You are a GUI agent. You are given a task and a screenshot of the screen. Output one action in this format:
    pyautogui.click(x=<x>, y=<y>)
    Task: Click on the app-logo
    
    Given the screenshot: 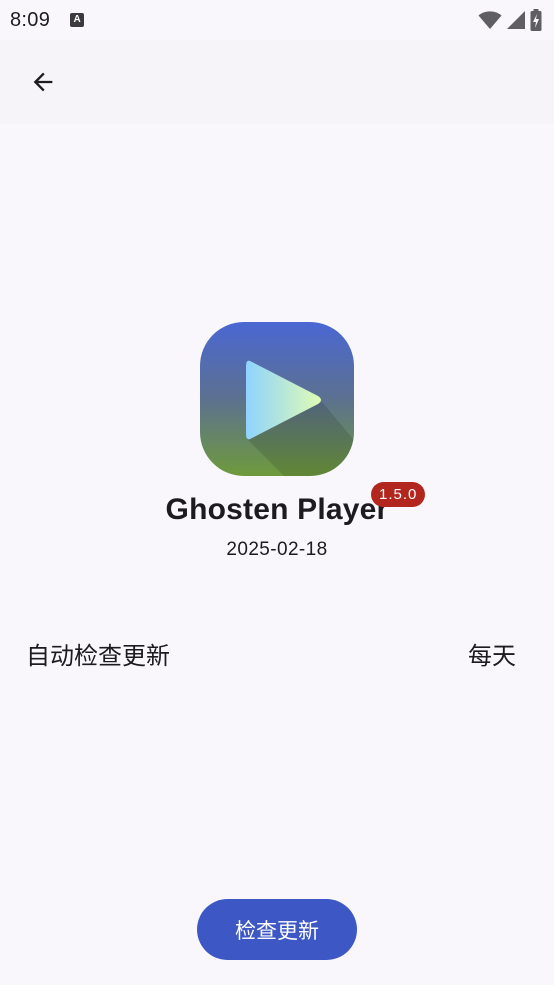 What is the action you would take?
    pyautogui.click(x=277, y=399)
    